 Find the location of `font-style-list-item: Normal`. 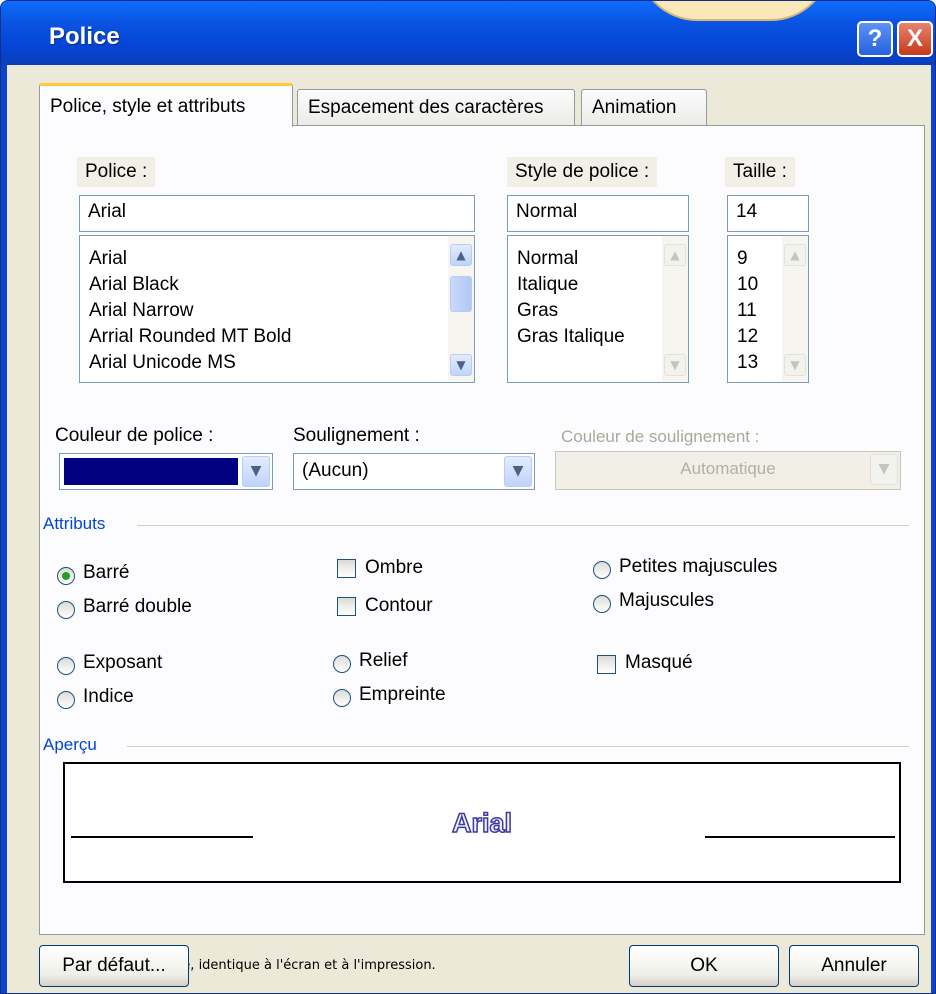

font-style-list-item: Normal is located at coordinates (566, 259).